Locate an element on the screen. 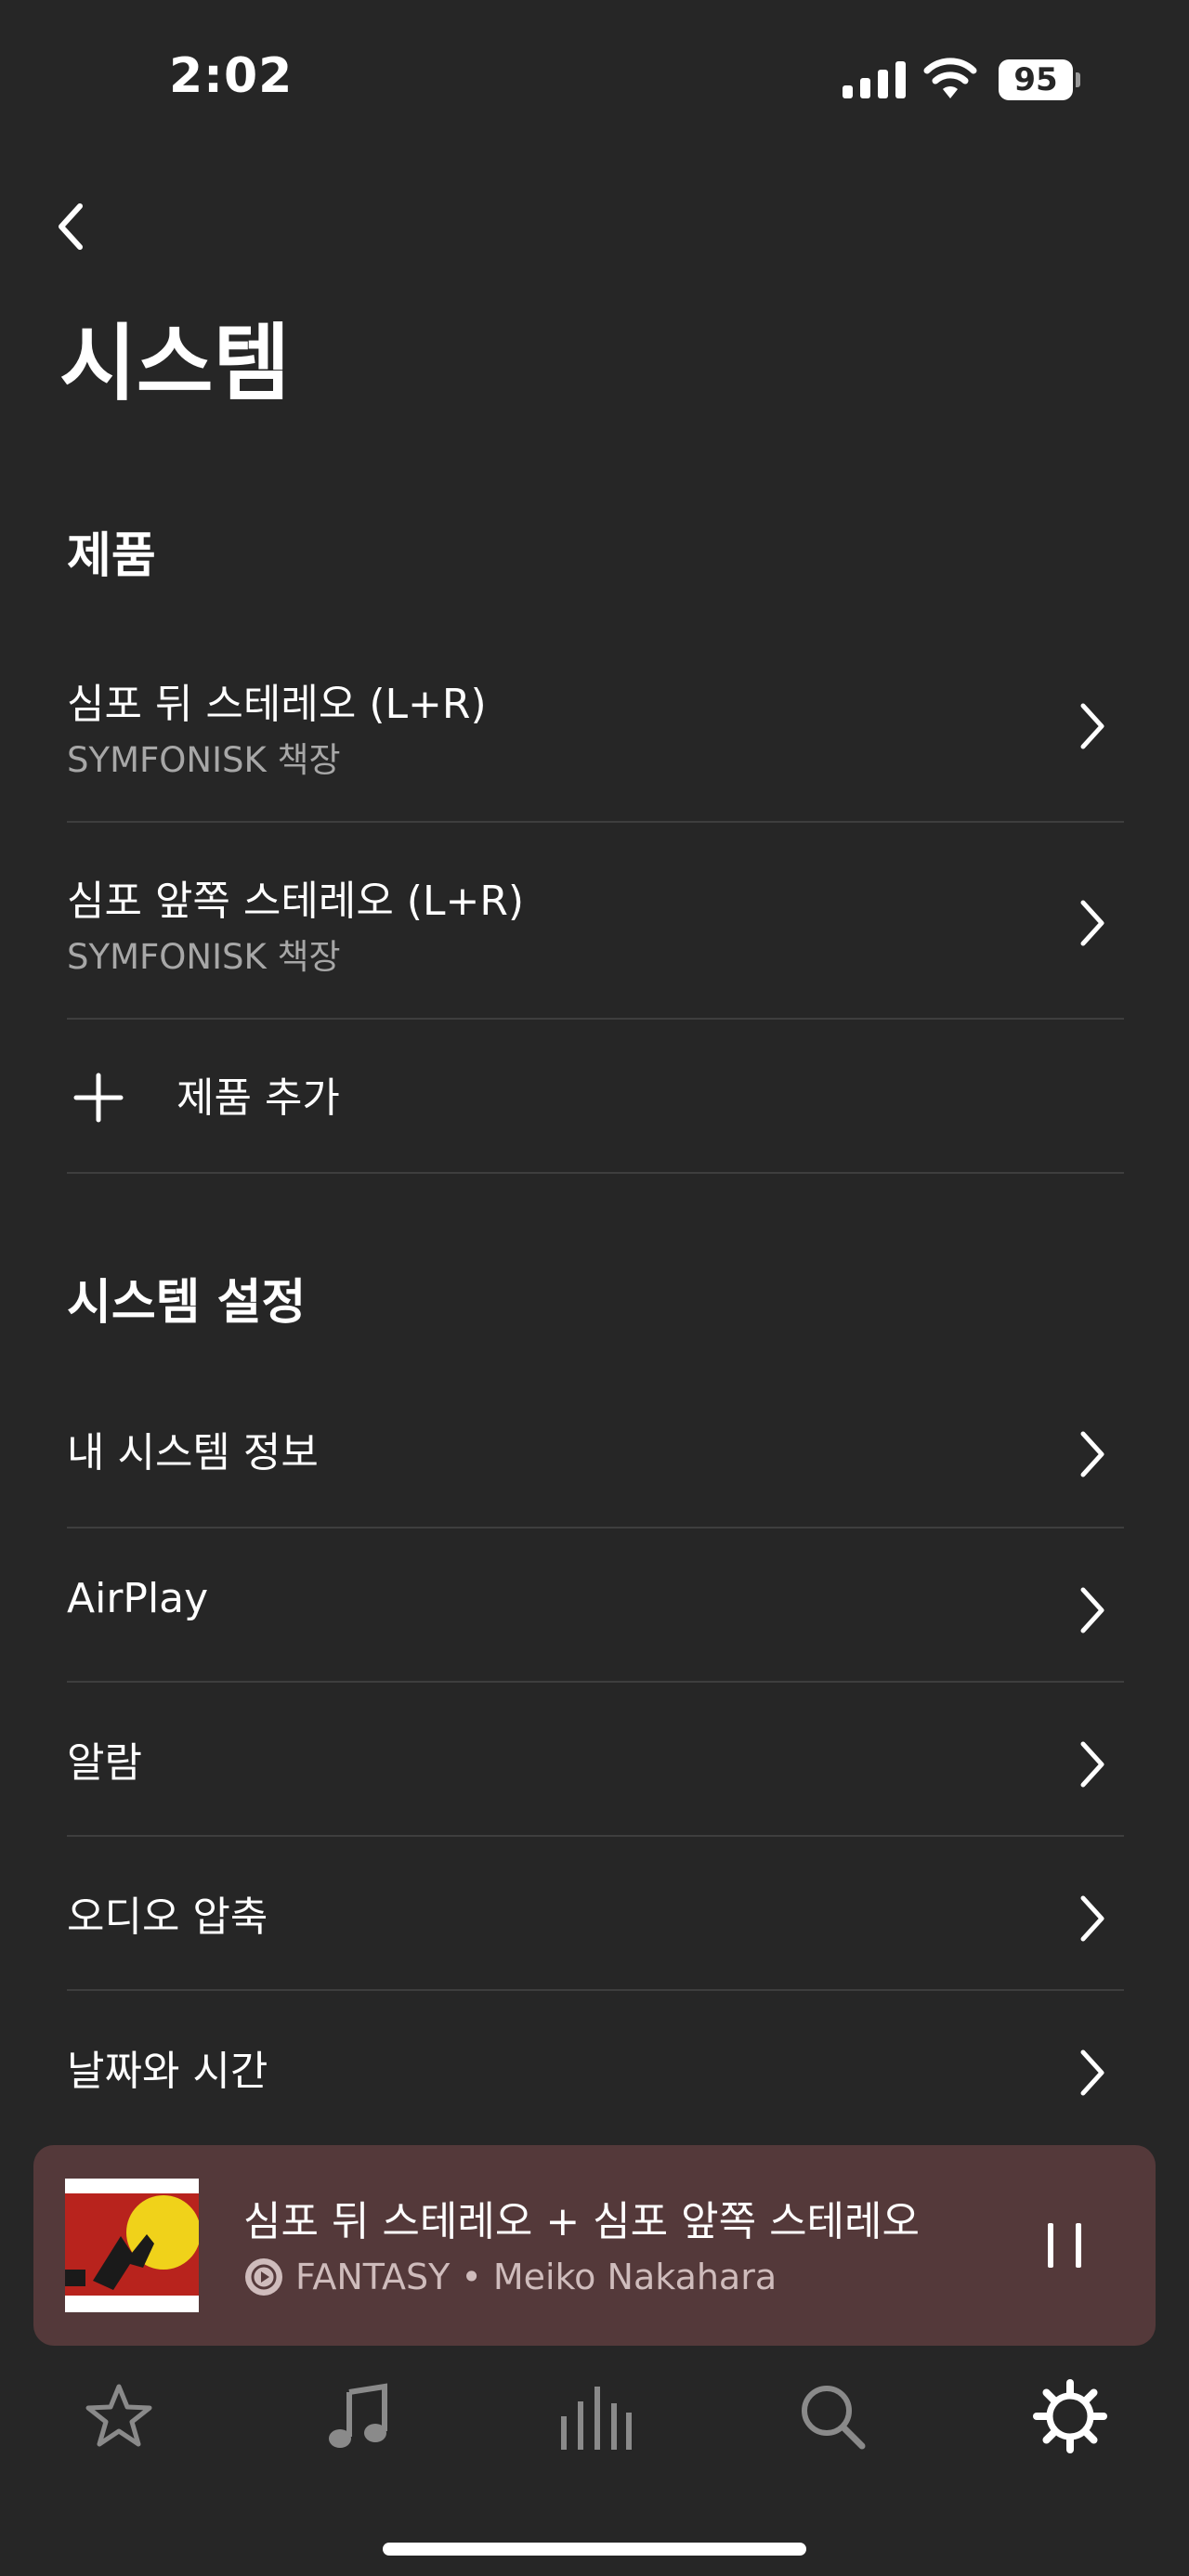 The height and width of the screenshot is (2576, 1189). settings-item-label: 날짜와 시간 is located at coordinates (167, 2071).